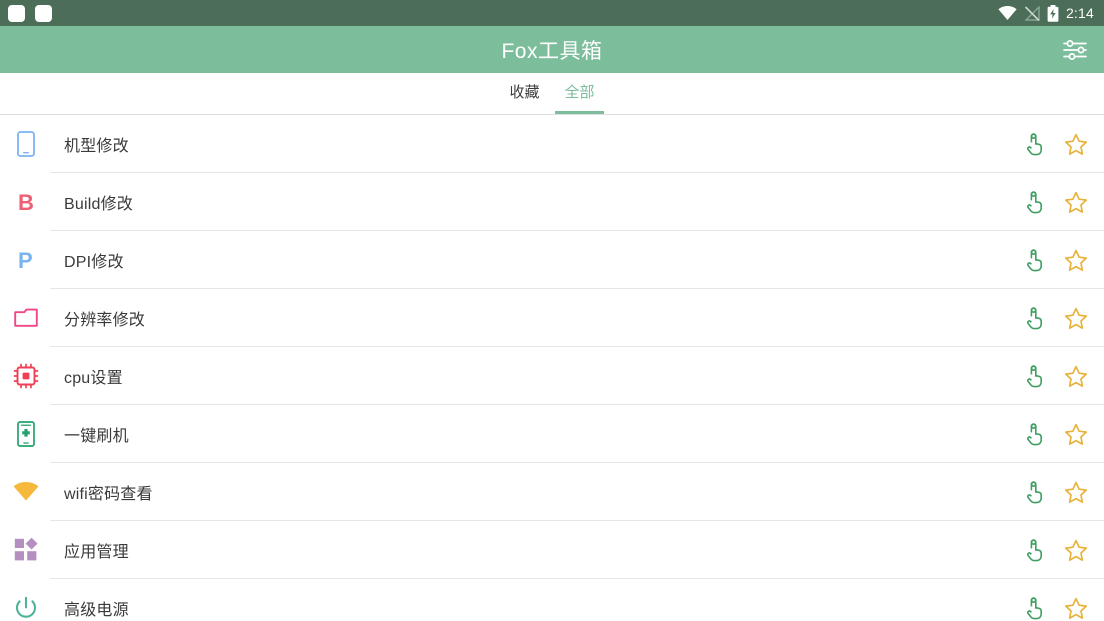 The width and height of the screenshot is (1104, 621). I want to click on list-item: 机型修改, so click(552, 144).